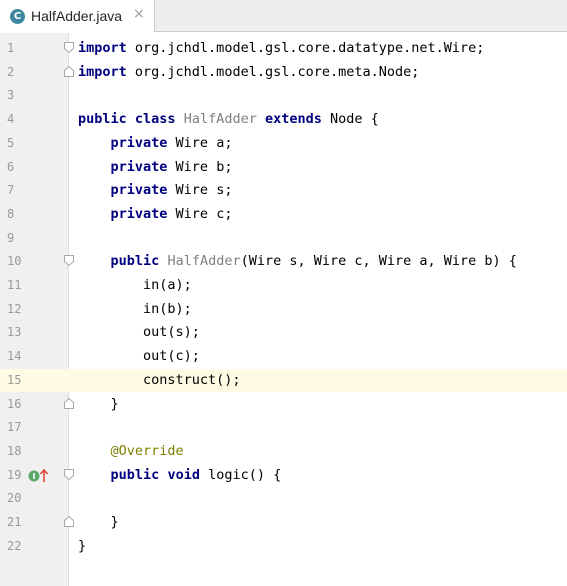  I want to click on code-line: 14 out(c);, so click(283, 357).